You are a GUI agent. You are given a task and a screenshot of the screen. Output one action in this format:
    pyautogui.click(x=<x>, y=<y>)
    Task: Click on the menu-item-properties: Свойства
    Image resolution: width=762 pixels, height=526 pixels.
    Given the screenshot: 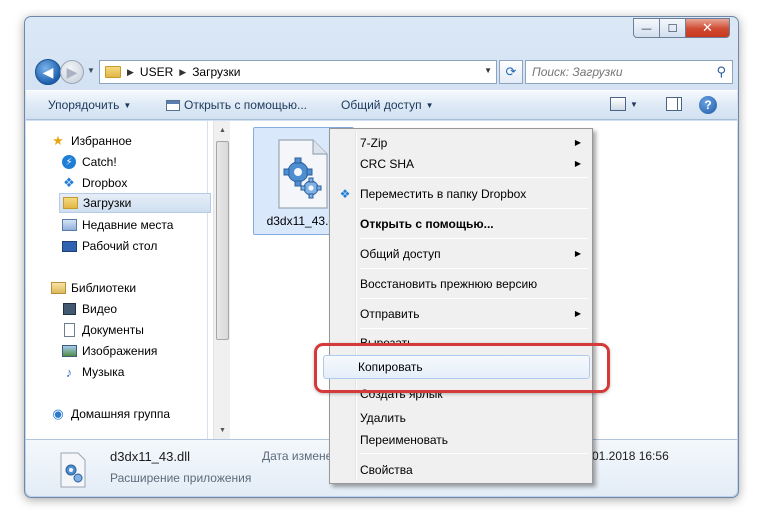 What is the action you would take?
    pyautogui.click(x=461, y=470)
    